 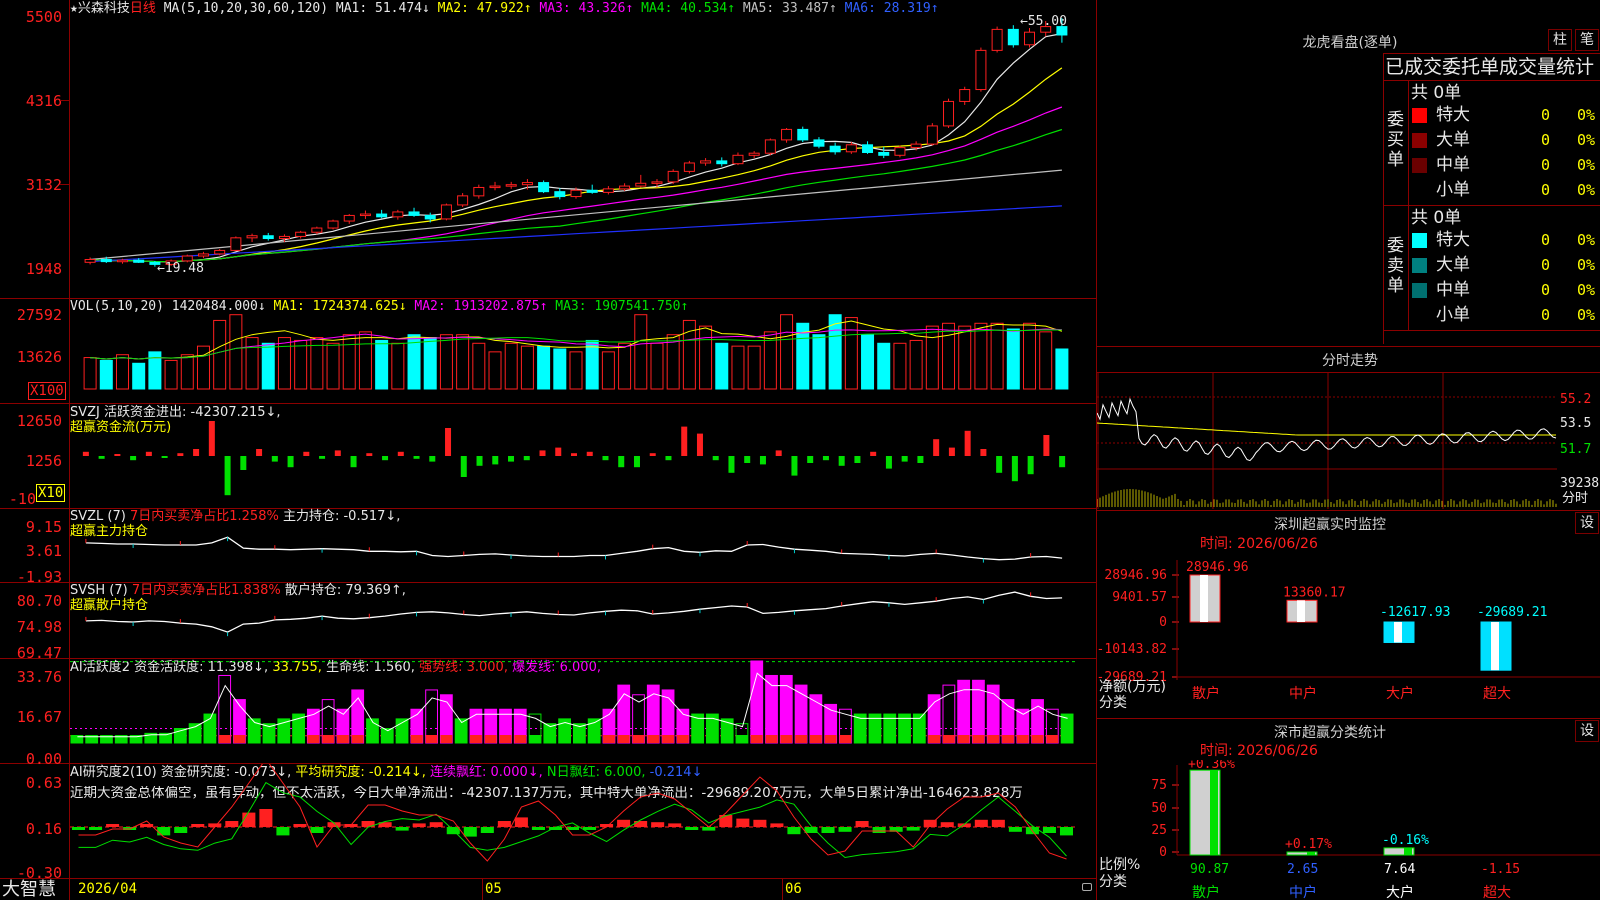 I want to click on low-marker-value: 19.48, so click(x=184, y=268).